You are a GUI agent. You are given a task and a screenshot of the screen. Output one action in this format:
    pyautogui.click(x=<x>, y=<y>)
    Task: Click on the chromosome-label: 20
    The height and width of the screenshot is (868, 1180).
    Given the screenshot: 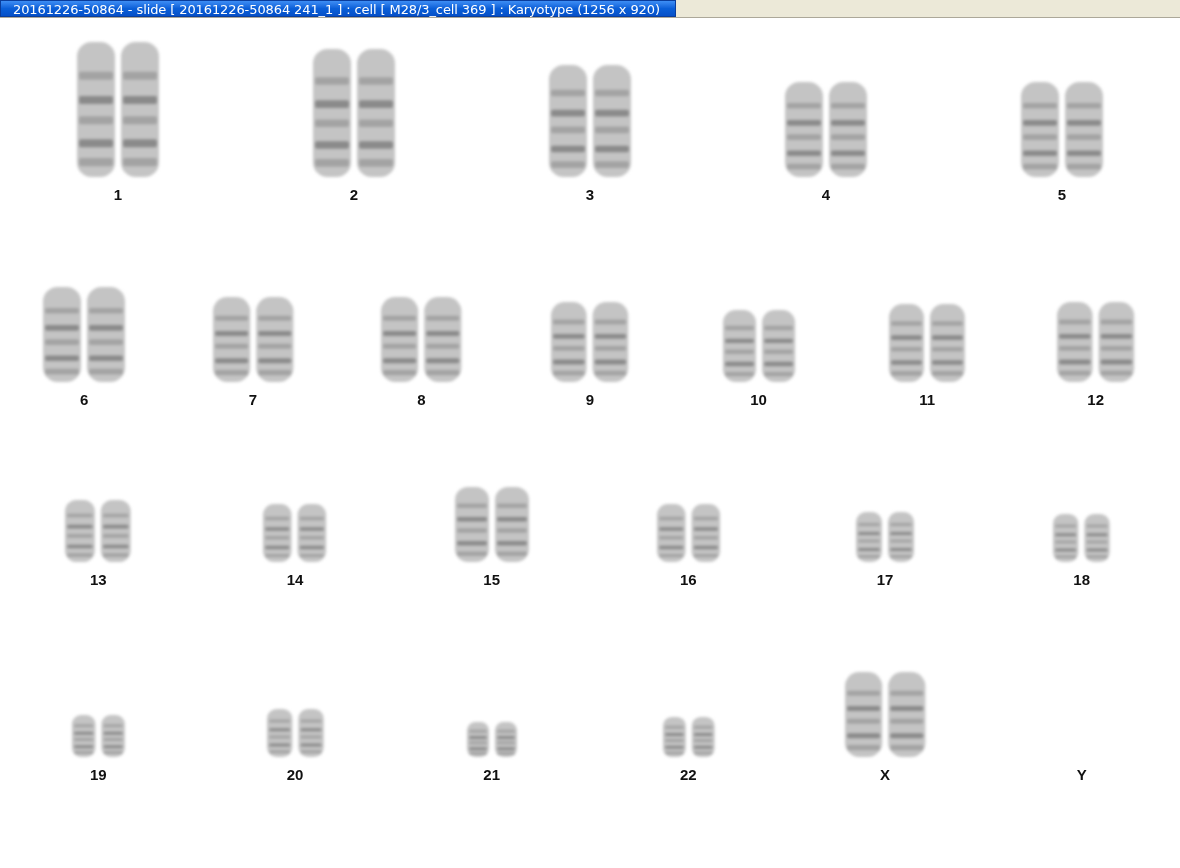 What is the action you would take?
    pyautogui.click(x=295, y=775)
    